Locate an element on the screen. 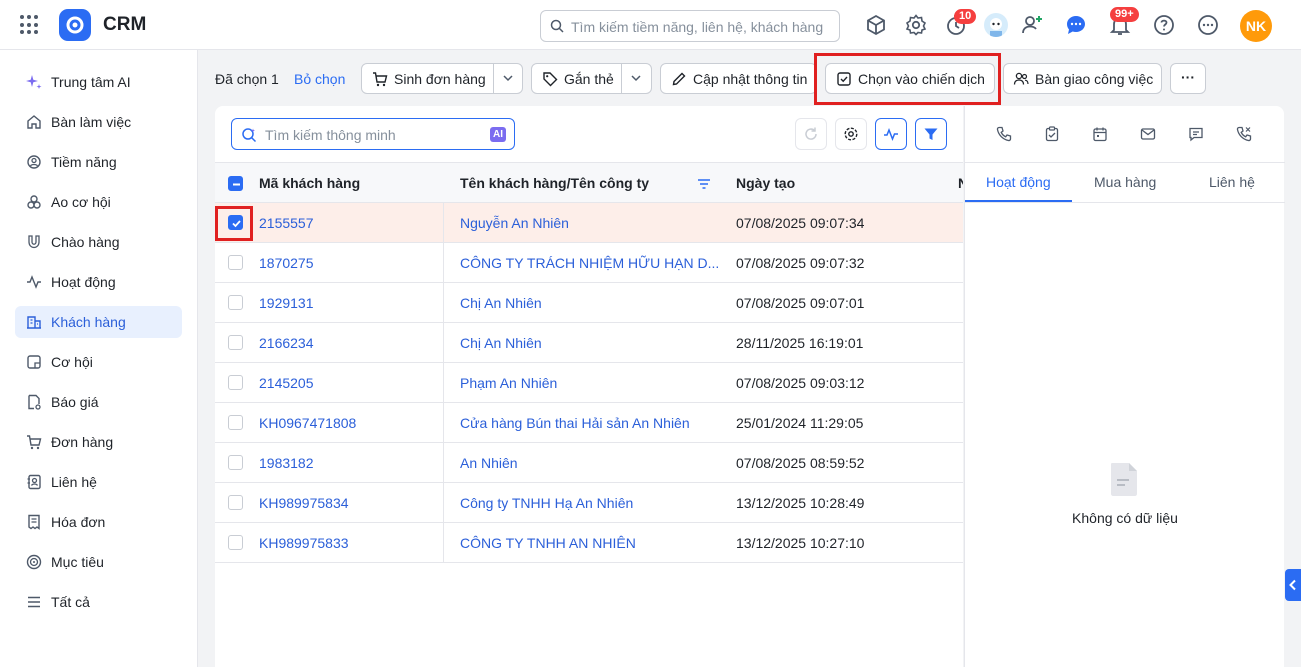 This screenshot has height=667, width=1301. customer-code: 2145205 is located at coordinates (286, 383).